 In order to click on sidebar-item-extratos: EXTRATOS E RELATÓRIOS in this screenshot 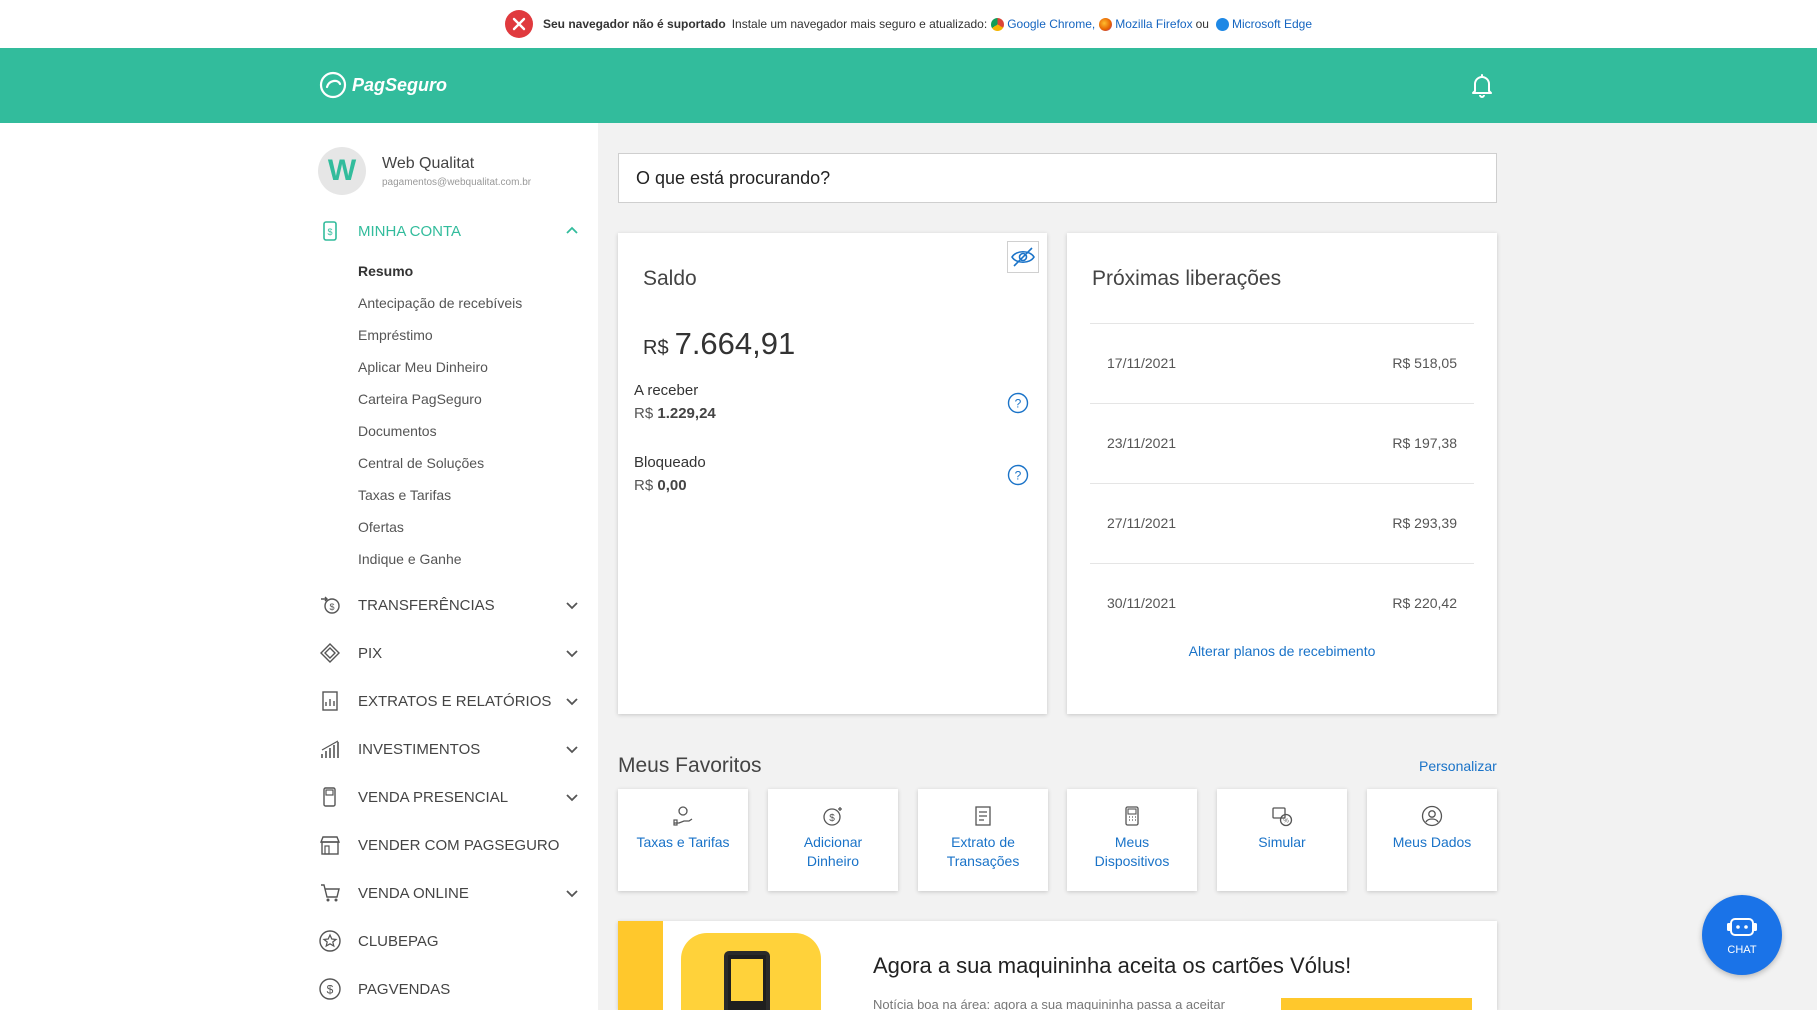, I will do `click(449, 701)`.